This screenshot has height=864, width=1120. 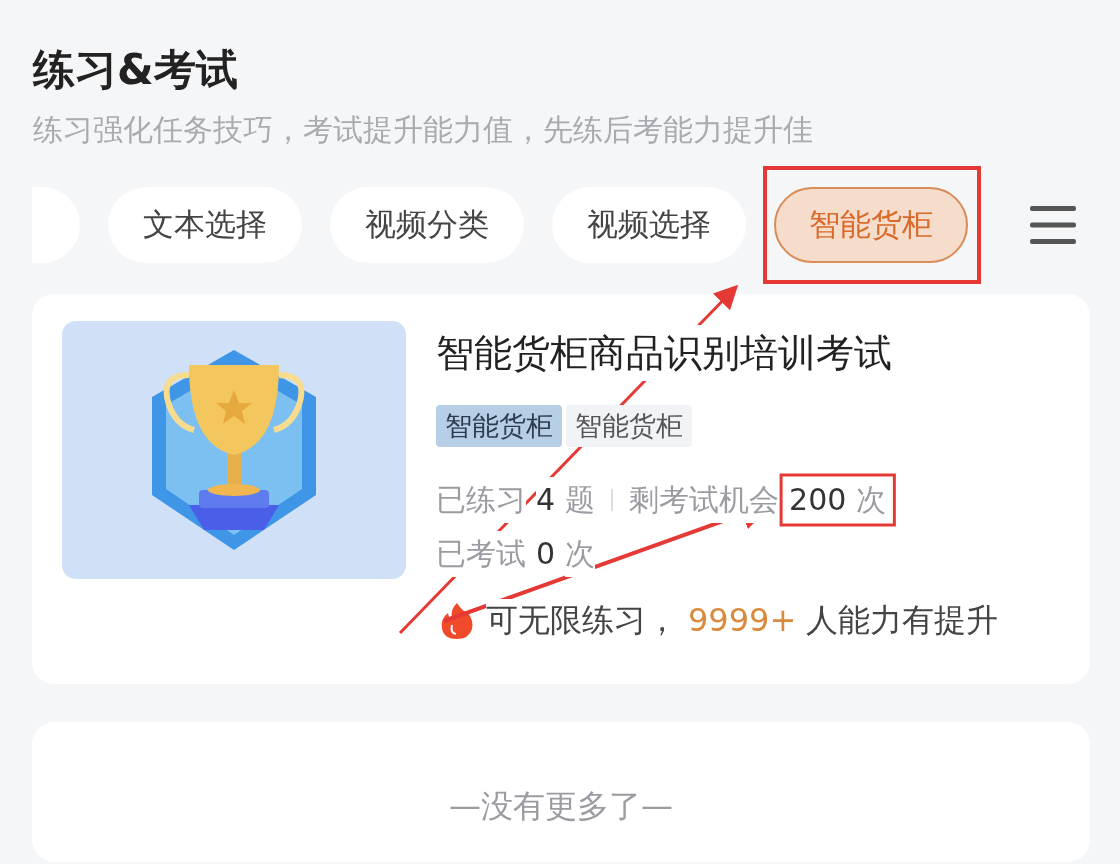 I want to click on category-tab: 视频分类, so click(x=427, y=225).